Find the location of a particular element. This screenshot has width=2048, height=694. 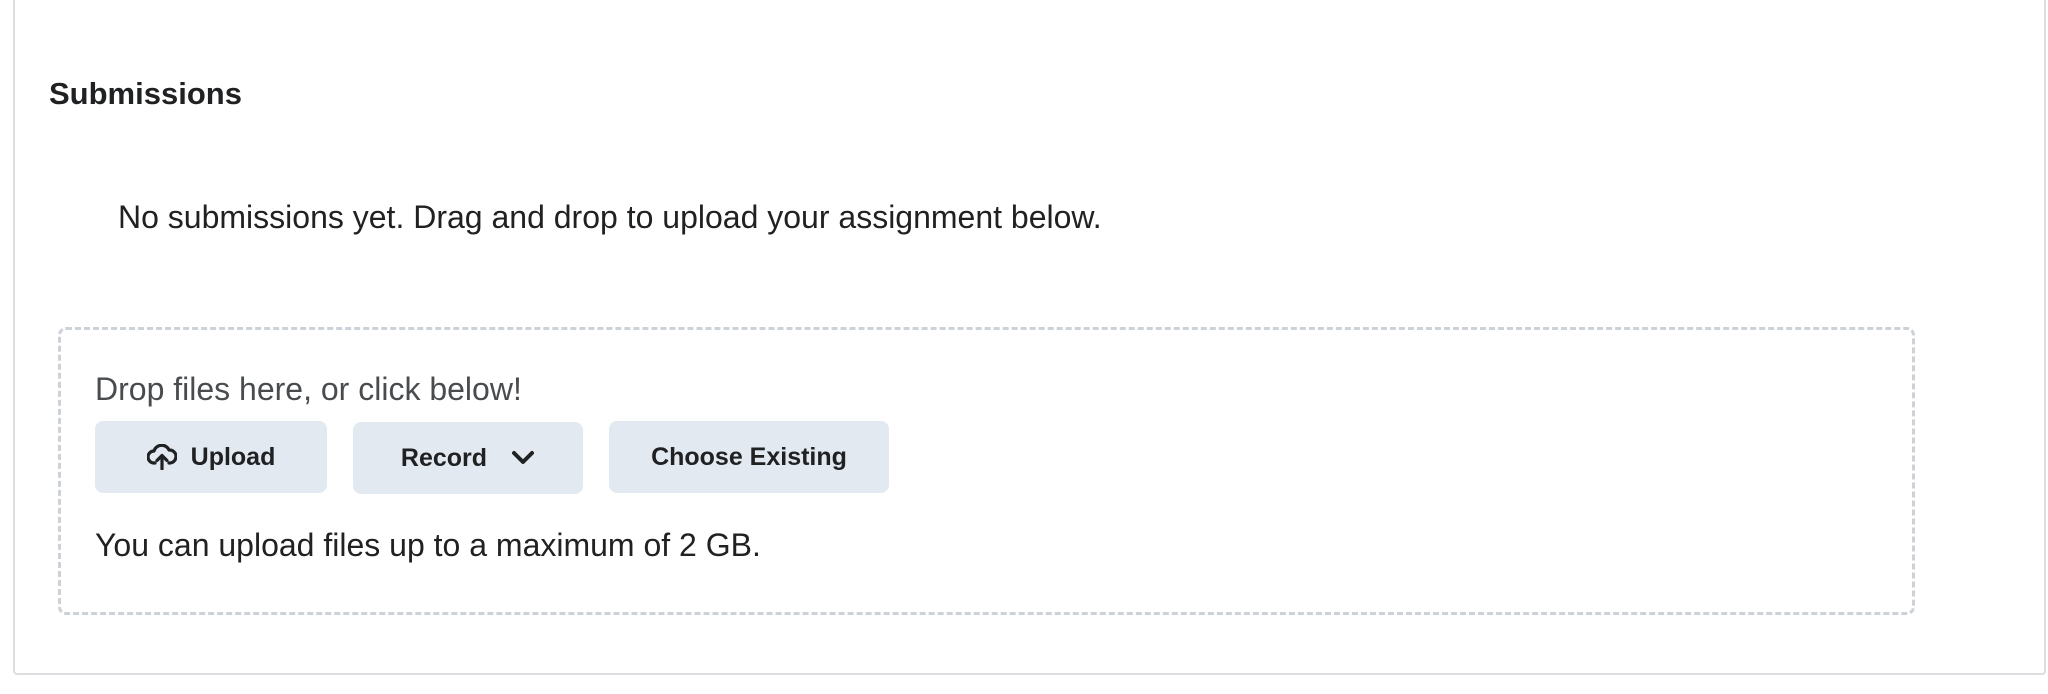

choose-existing-button-label: Choose Existing is located at coordinates (749, 456).